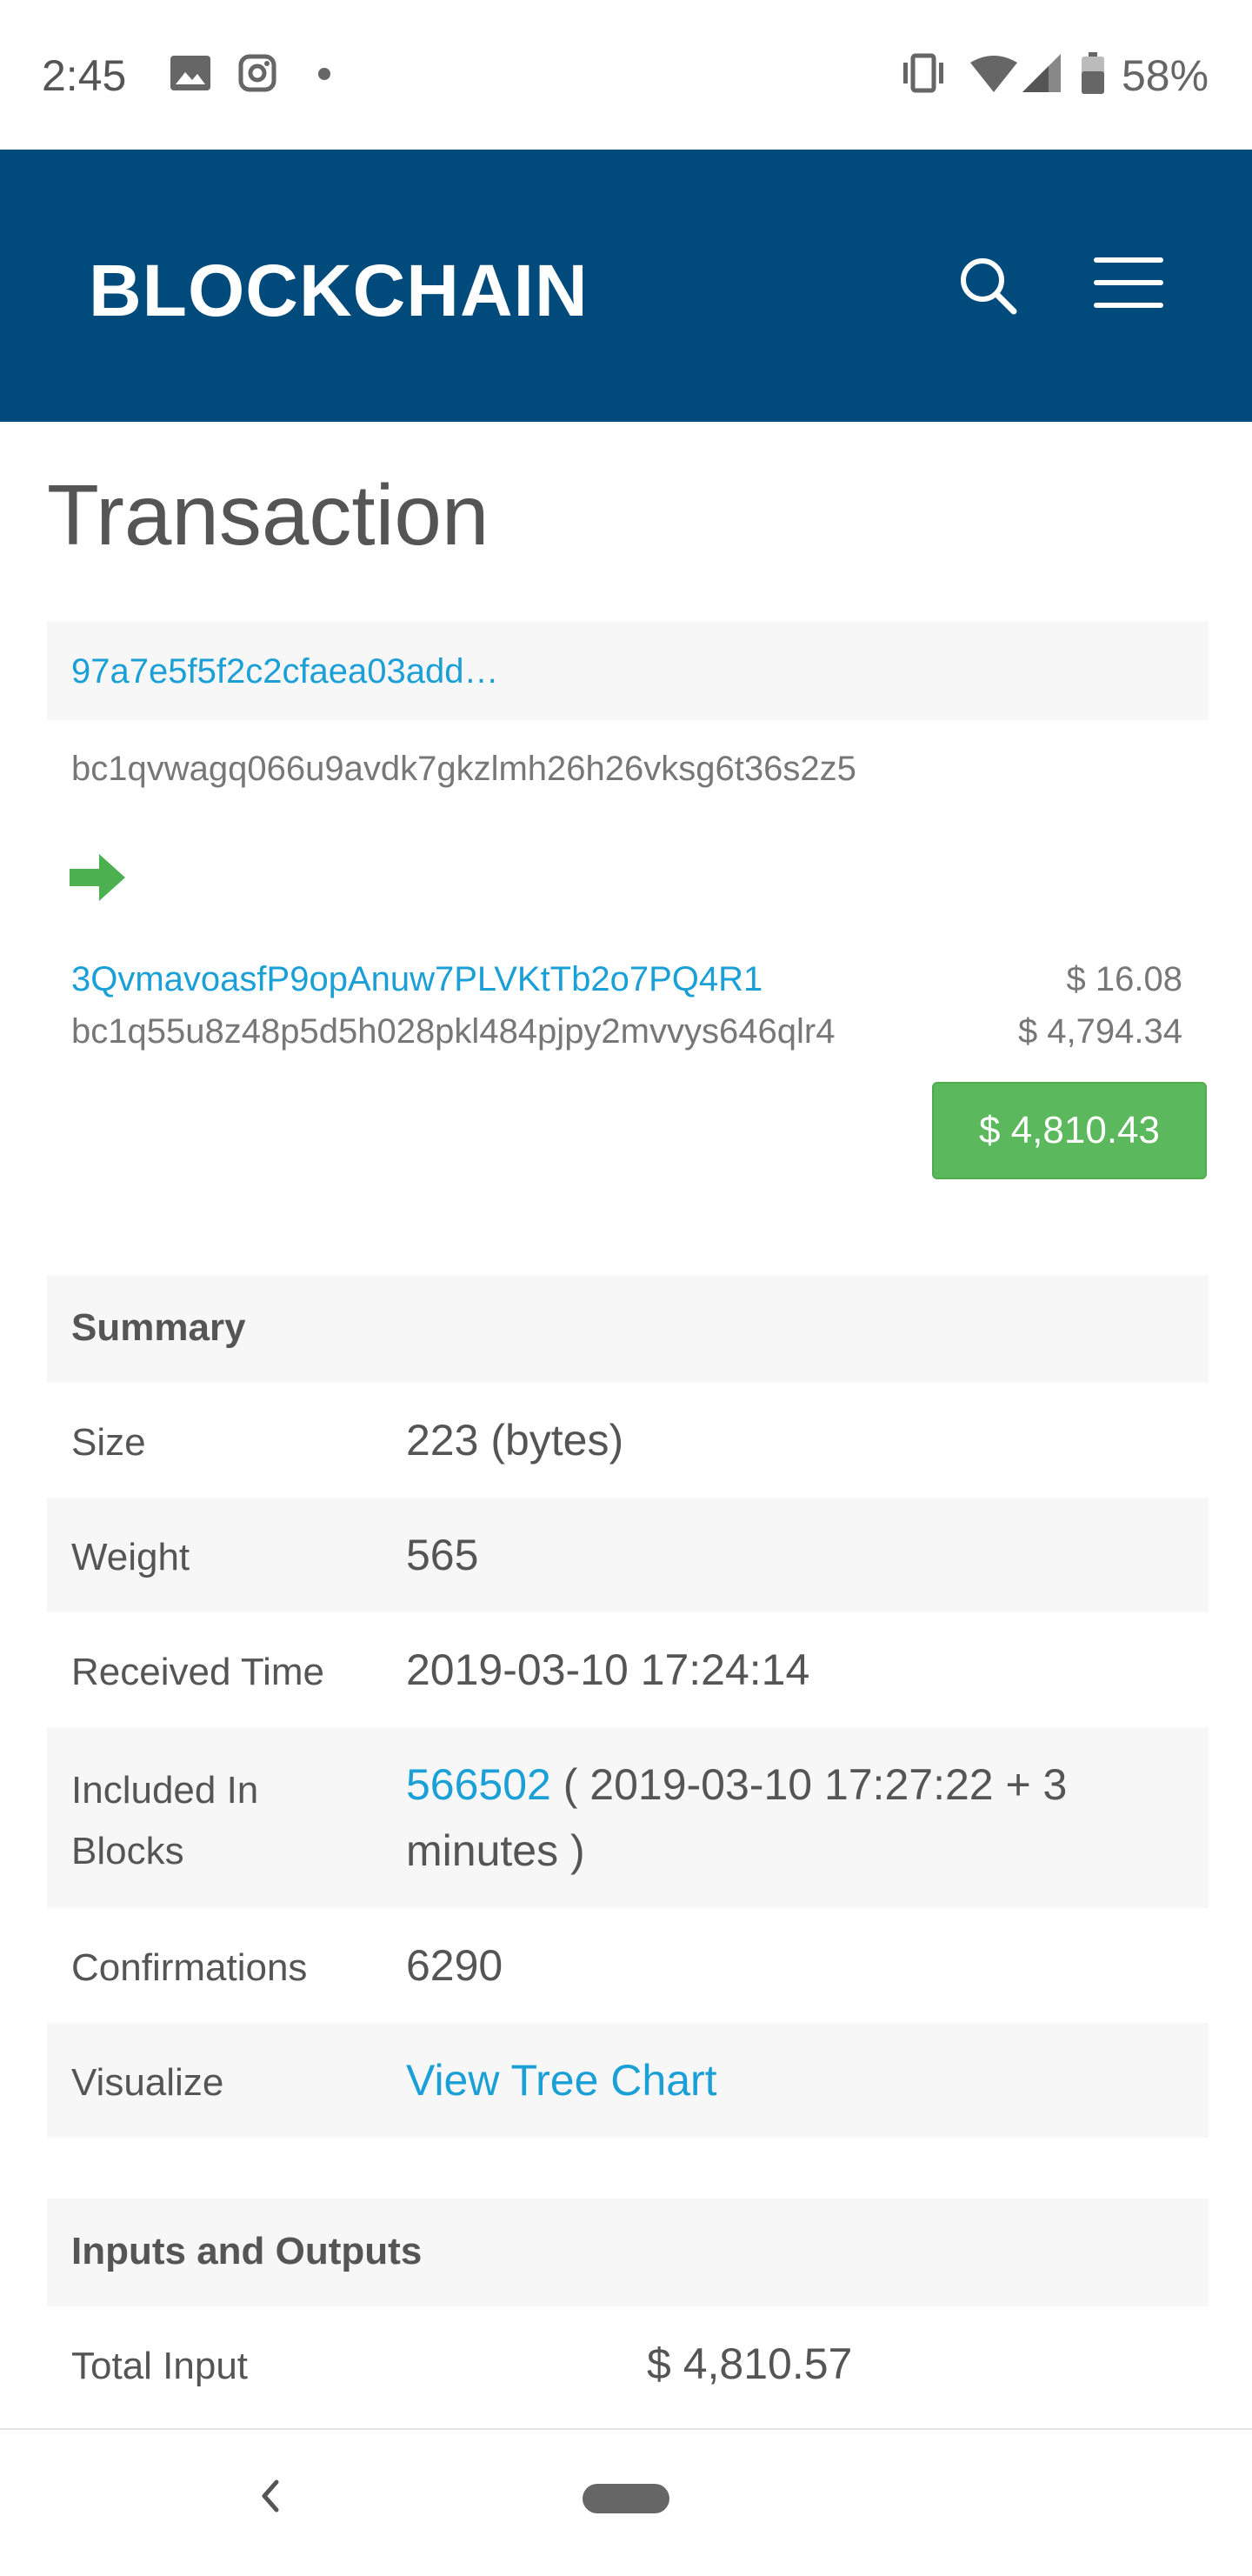 The height and width of the screenshot is (2576, 1252). I want to click on vibrate-icon, so click(923, 73).